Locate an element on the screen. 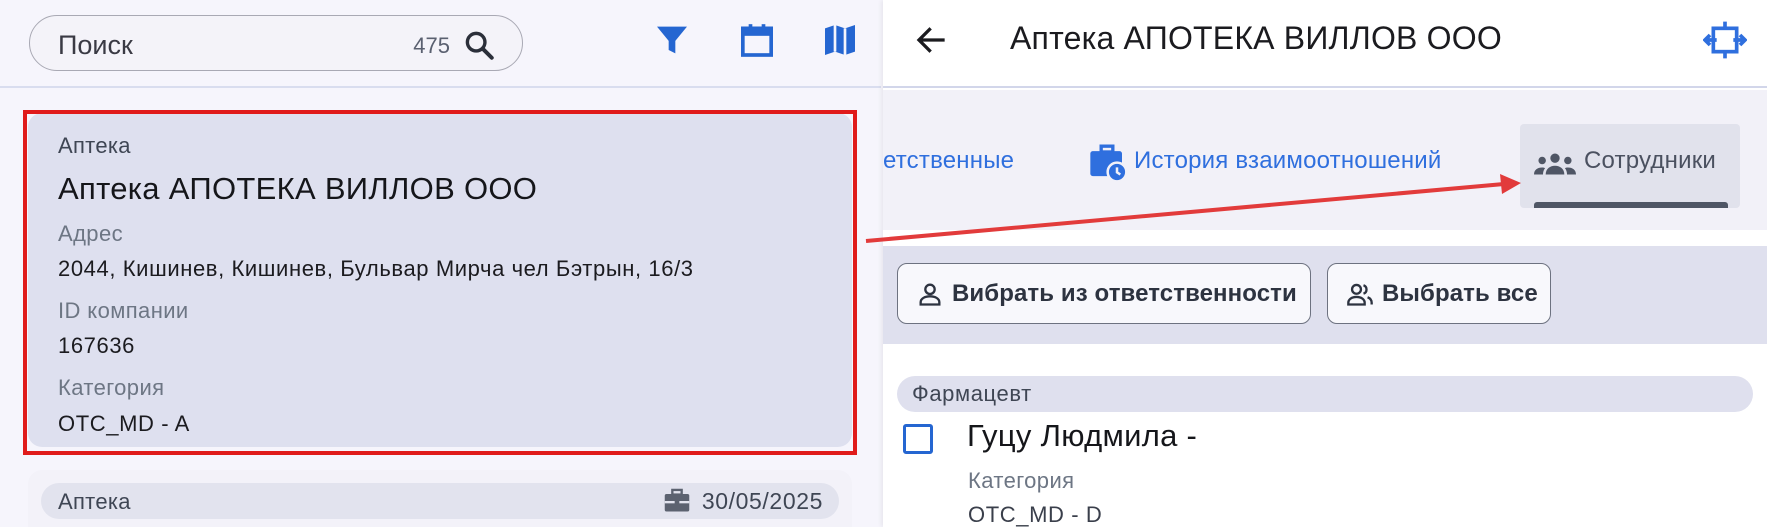  employee-name: Гуцу Людмила - is located at coordinates (1082, 435).